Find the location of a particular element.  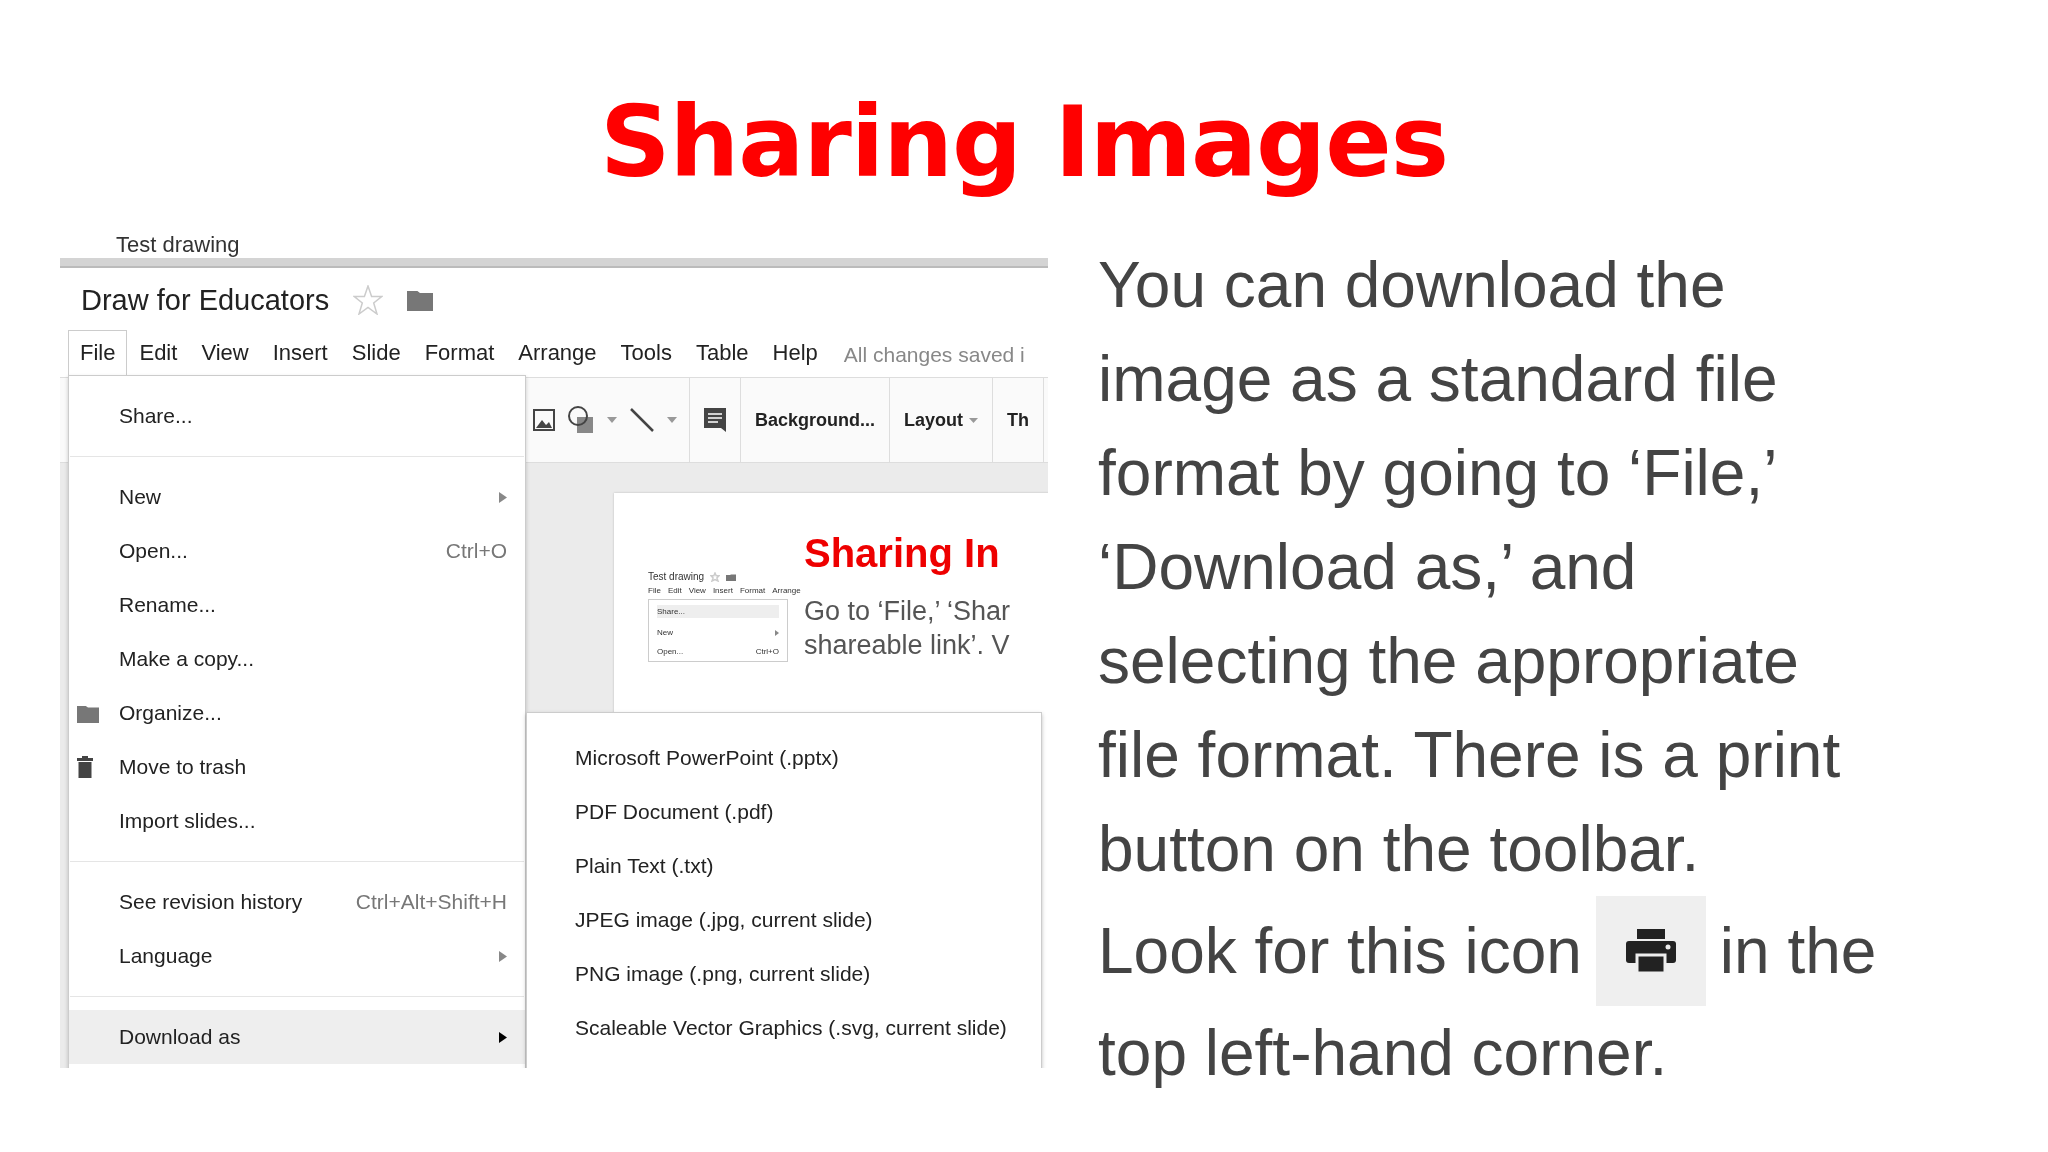

menu-item: Table is located at coordinates (722, 354).